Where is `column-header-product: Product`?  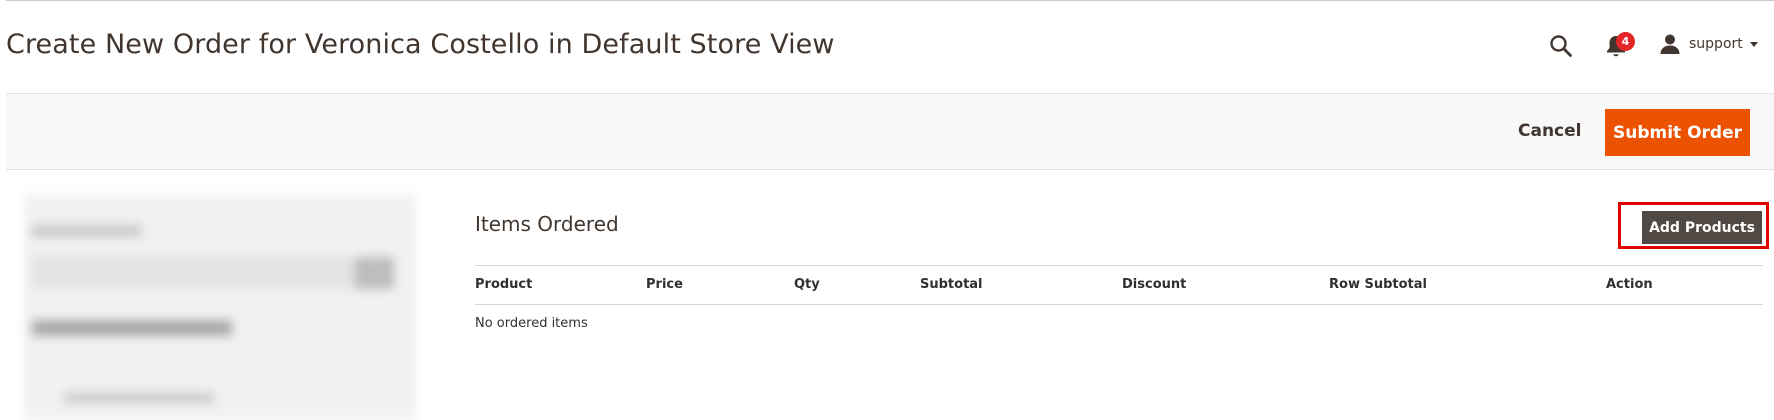
column-header-product: Product is located at coordinates (504, 284).